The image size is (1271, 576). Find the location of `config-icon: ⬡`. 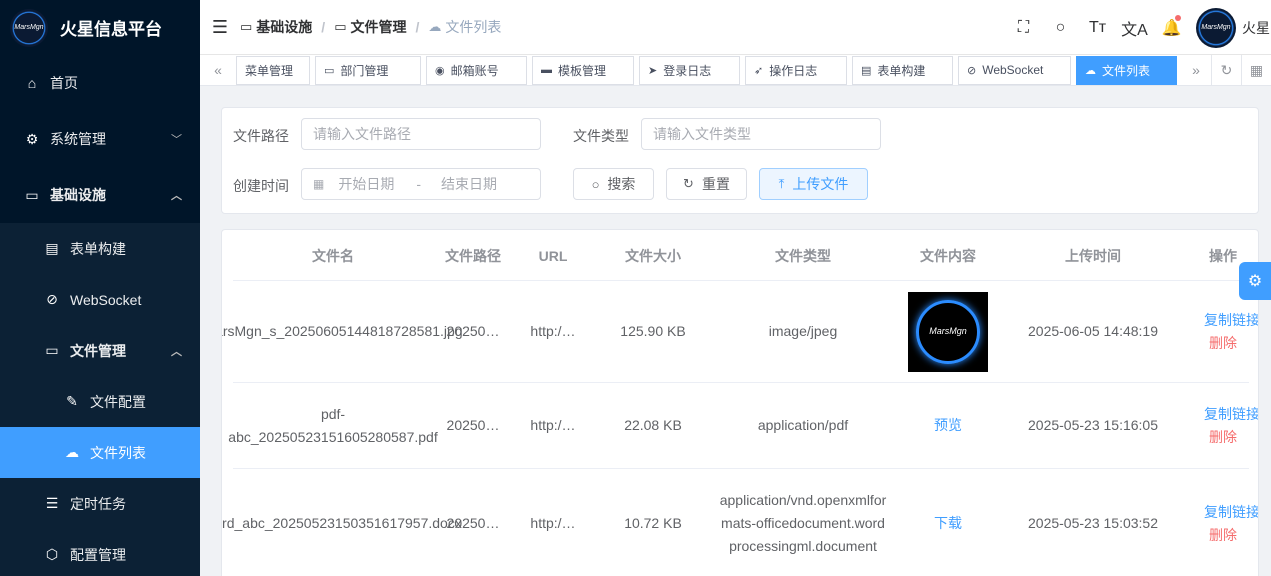

config-icon: ⬡ is located at coordinates (52, 554).